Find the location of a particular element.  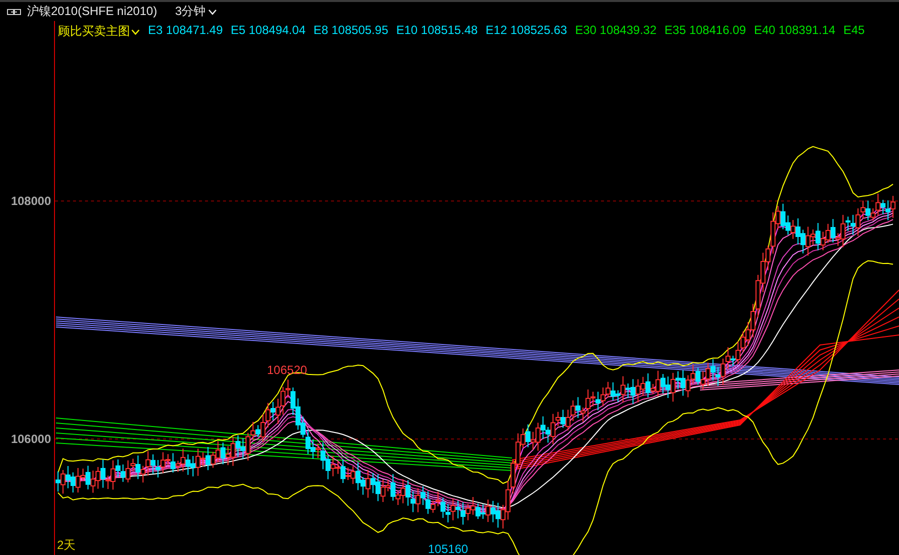

legend-item: E3 108471.49 is located at coordinates (185, 31).